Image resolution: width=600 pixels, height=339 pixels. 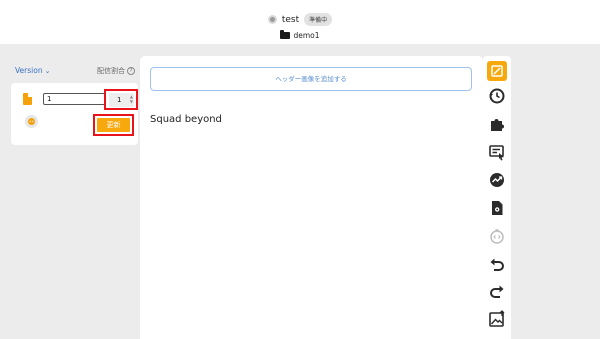 What do you see at coordinates (121, 99) in the screenshot?
I see `ratio-highlight: 1 ▲ ▼` at bounding box center [121, 99].